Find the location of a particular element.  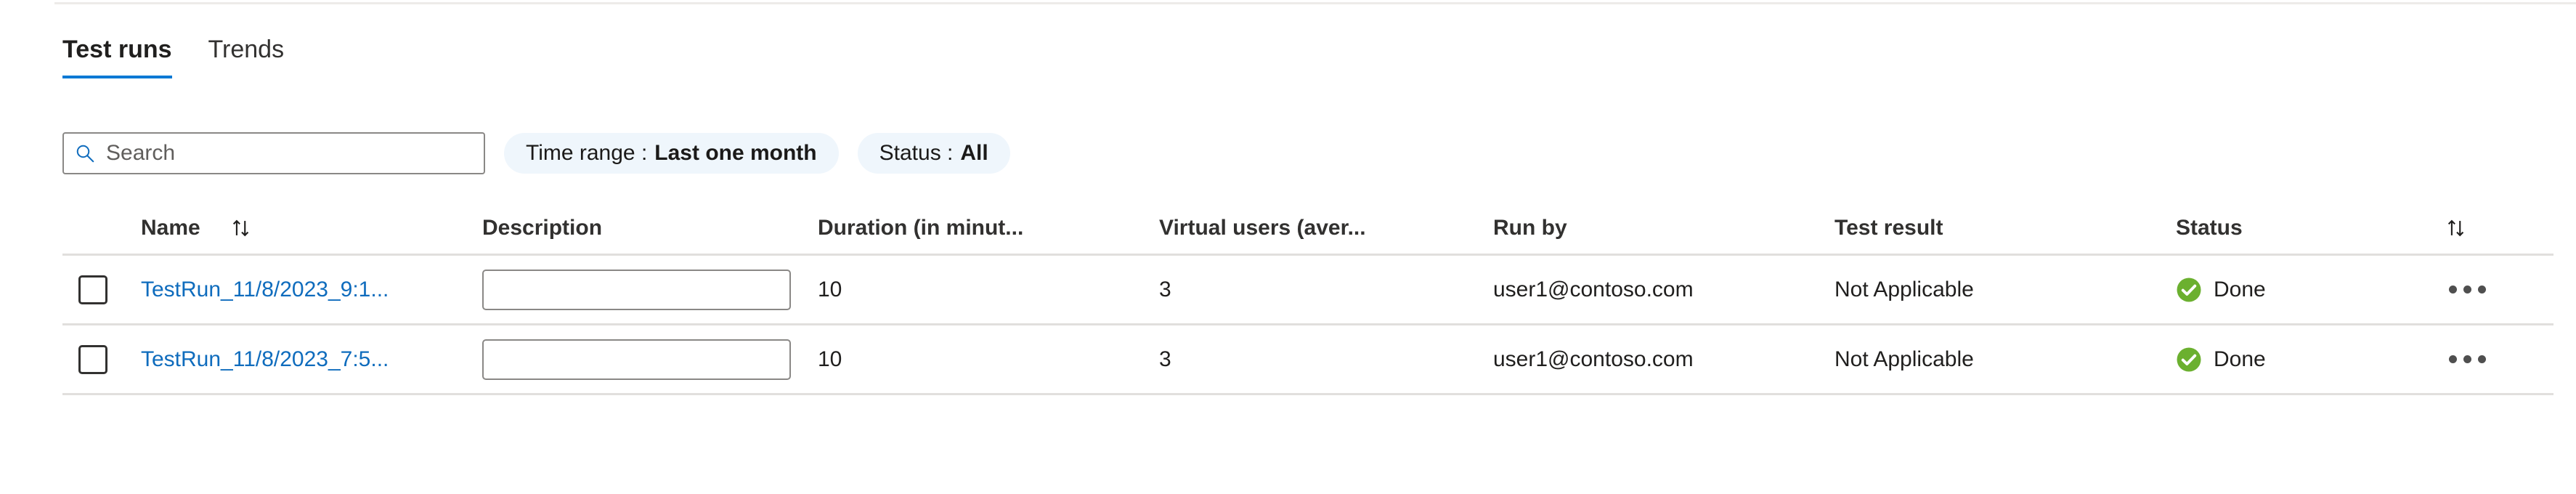

filter-pill-status-label: Status : is located at coordinates (916, 153).